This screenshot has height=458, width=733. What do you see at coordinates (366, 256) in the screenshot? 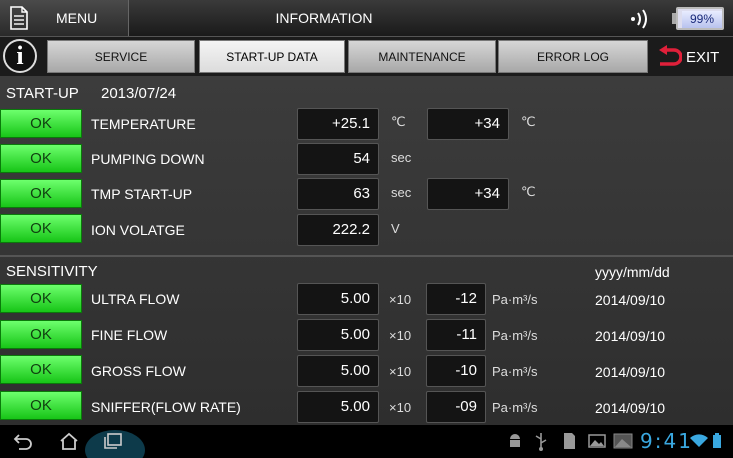
I see `section-divider` at bounding box center [366, 256].